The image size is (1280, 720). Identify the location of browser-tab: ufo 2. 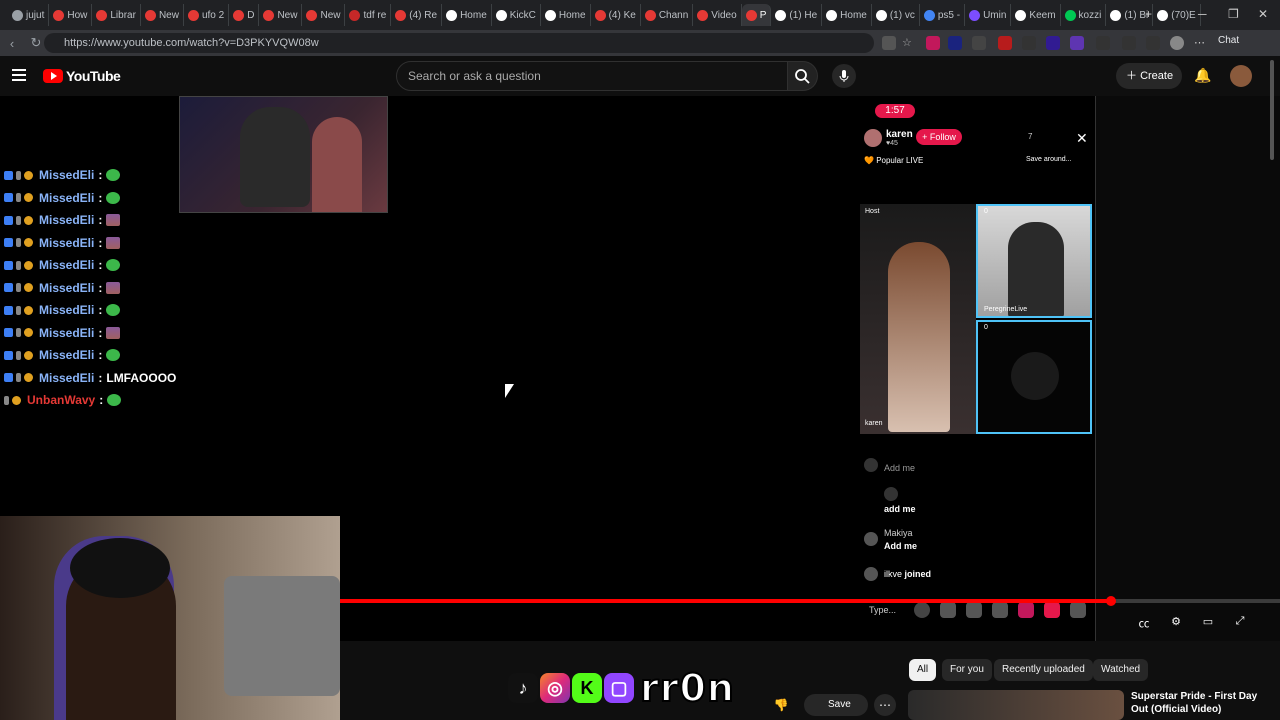
(207, 15).